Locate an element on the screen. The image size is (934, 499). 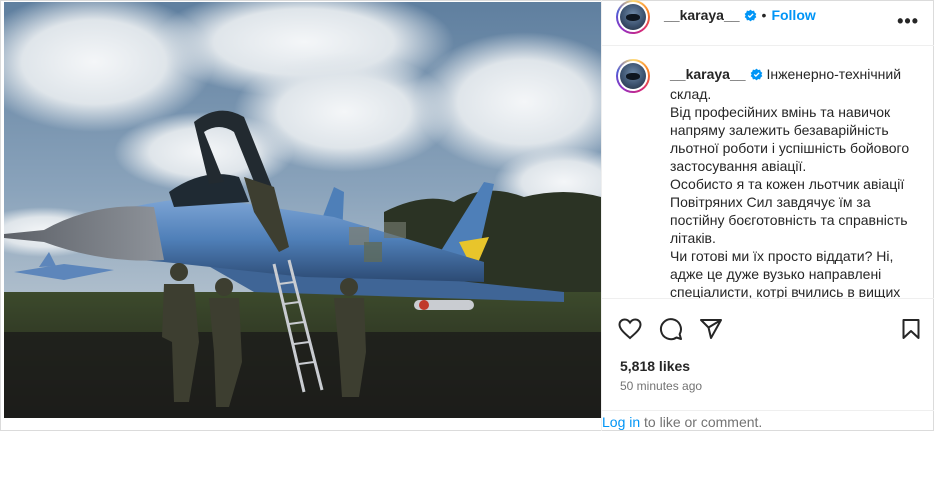
caption-username: __karaya__ is located at coordinates (708, 74).